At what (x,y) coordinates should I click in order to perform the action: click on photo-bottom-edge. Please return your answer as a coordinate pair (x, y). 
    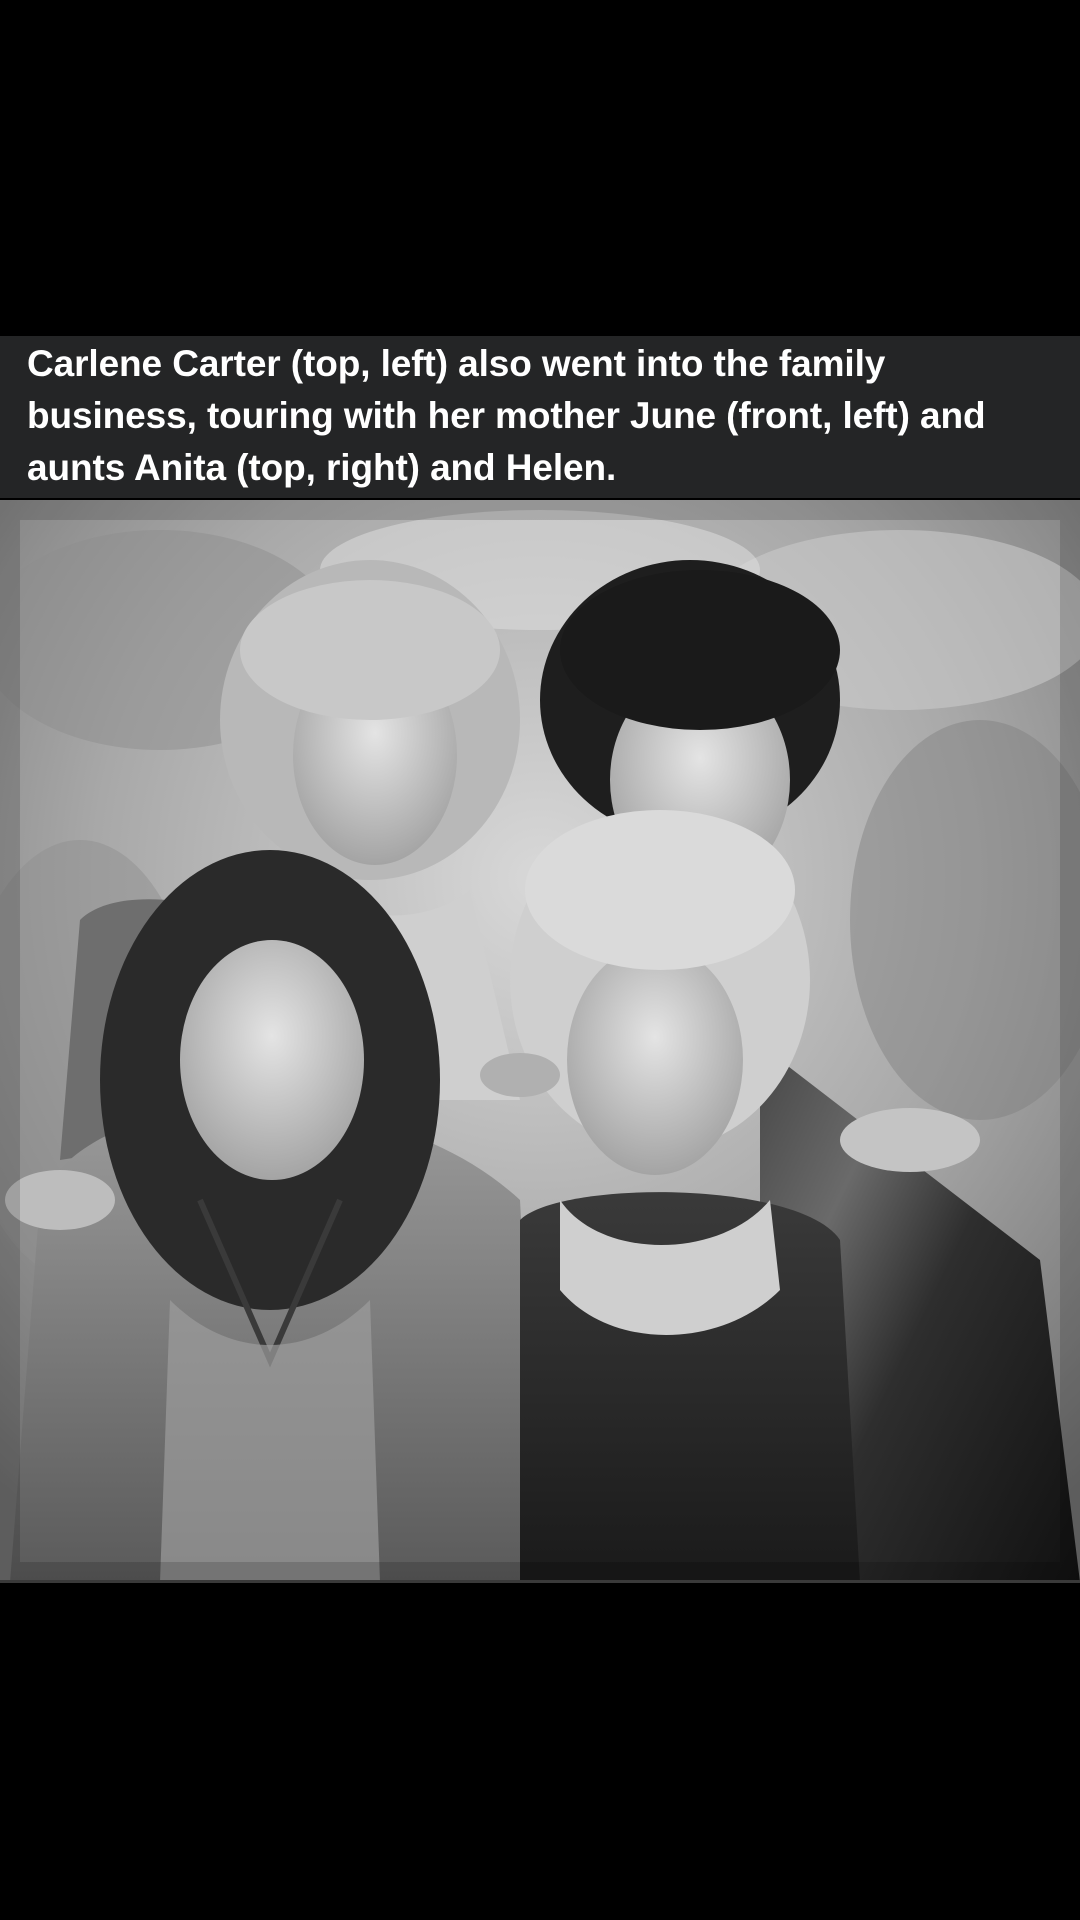
    Looking at the image, I should click on (540, 1581).